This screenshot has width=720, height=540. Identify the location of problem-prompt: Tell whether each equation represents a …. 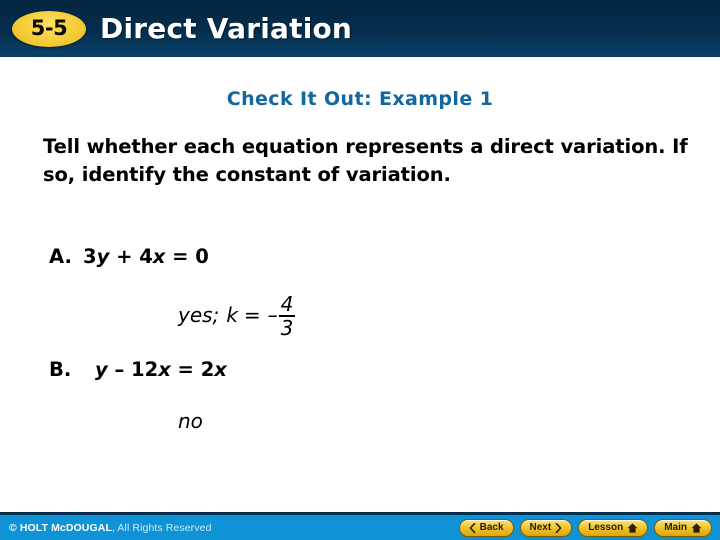
(365, 160).